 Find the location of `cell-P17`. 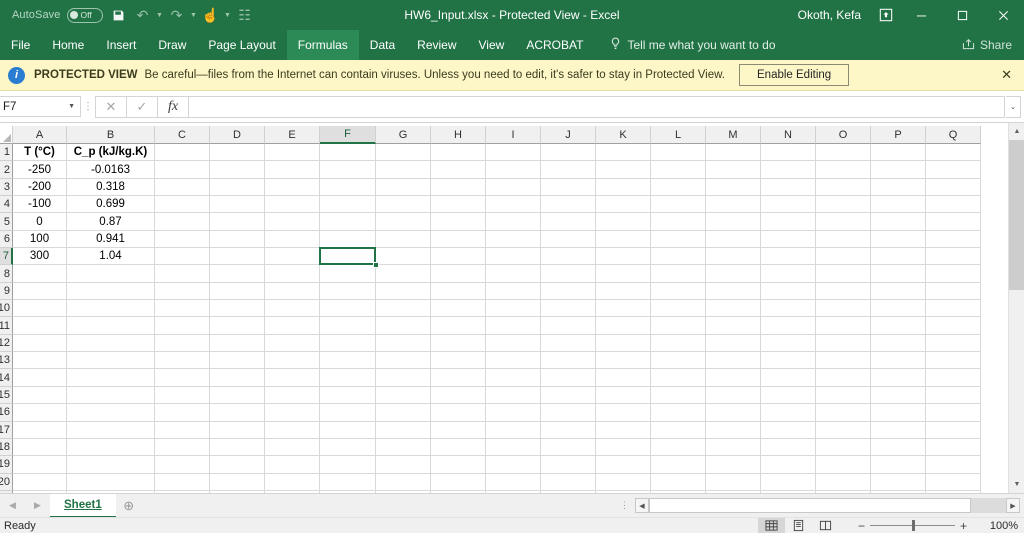

cell-P17 is located at coordinates (898, 430).